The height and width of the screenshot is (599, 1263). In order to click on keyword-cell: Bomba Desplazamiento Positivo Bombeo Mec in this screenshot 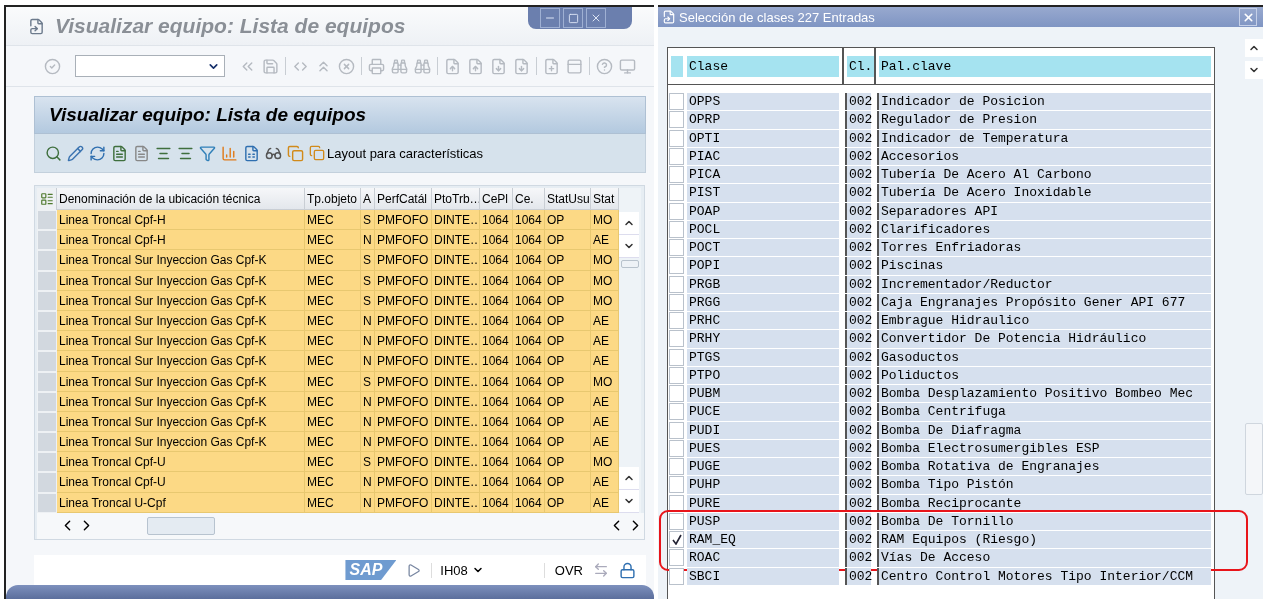, I will do `click(1044, 394)`.